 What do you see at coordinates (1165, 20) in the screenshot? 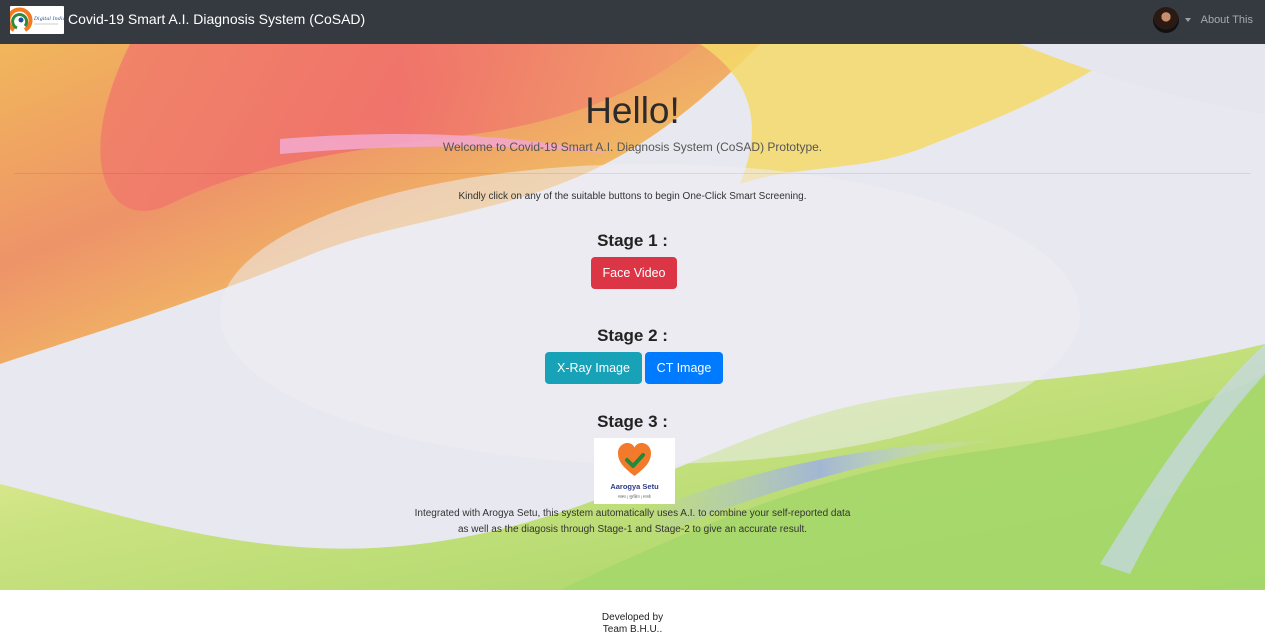
I see `user-avatar` at bounding box center [1165, 20].